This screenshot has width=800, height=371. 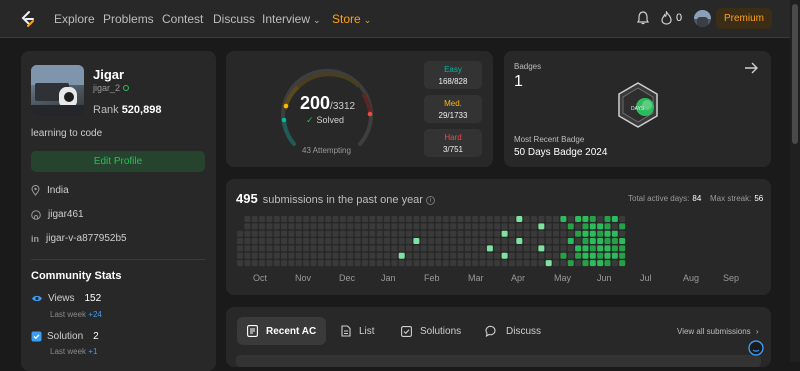 I want to click on github-row: jigar461, so click(x=57, y=214).